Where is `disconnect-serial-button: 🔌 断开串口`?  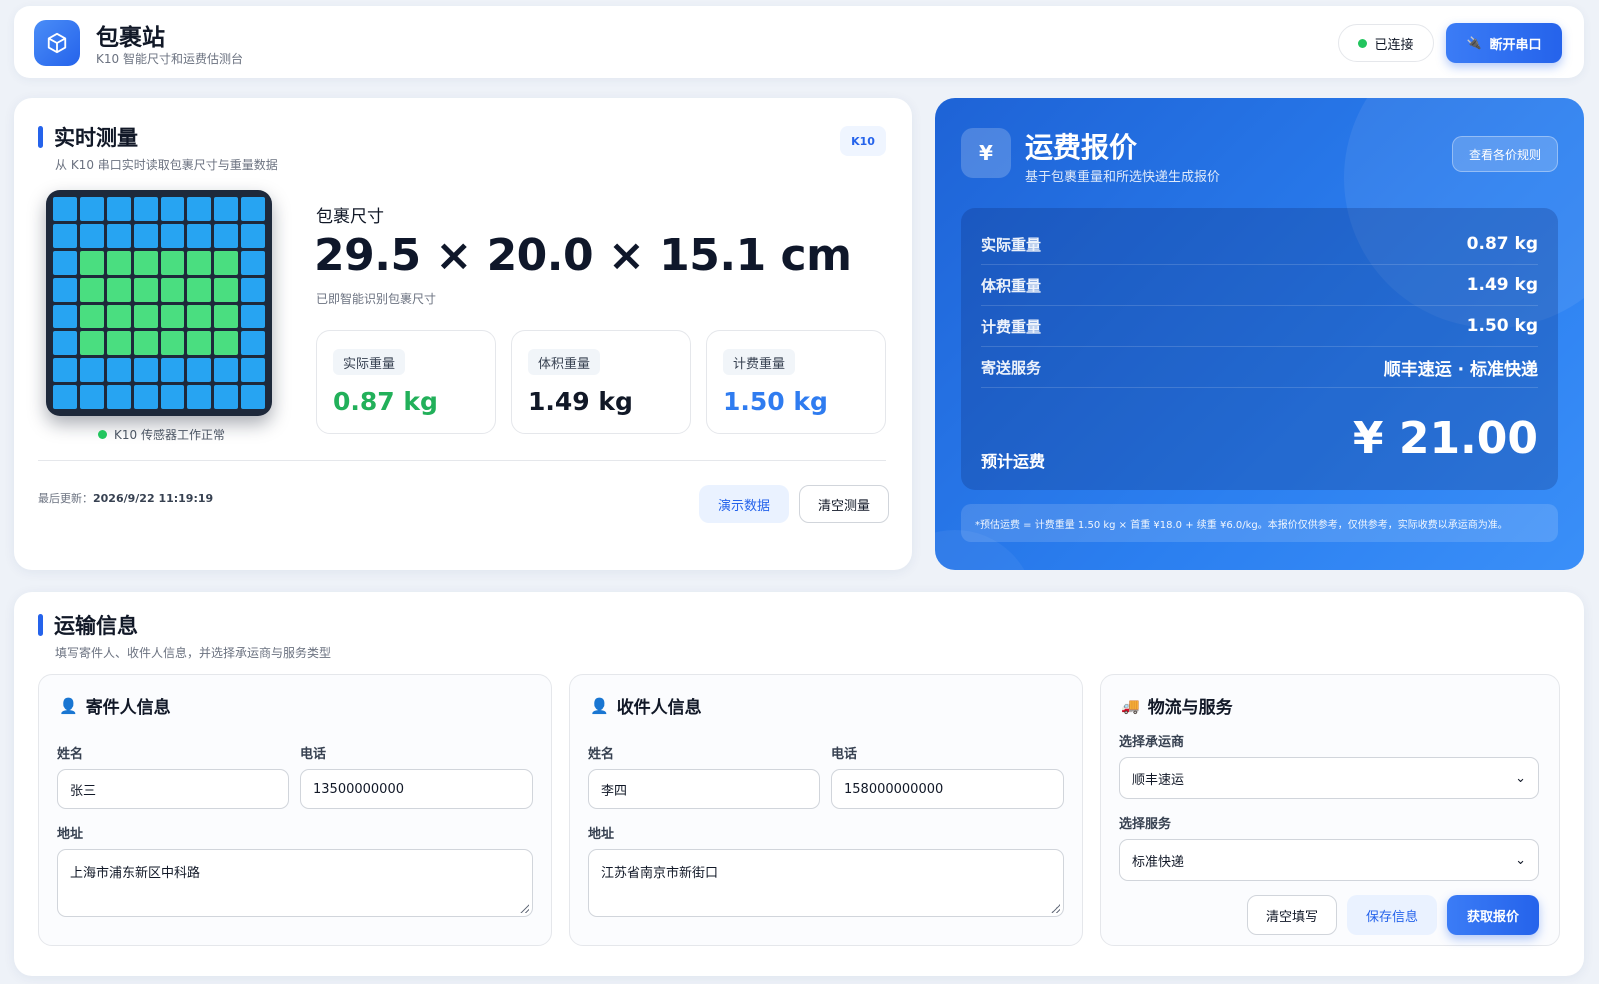
disconnect-serial-button: 🔌 断开串口 is located at coordinates (1504, 43).